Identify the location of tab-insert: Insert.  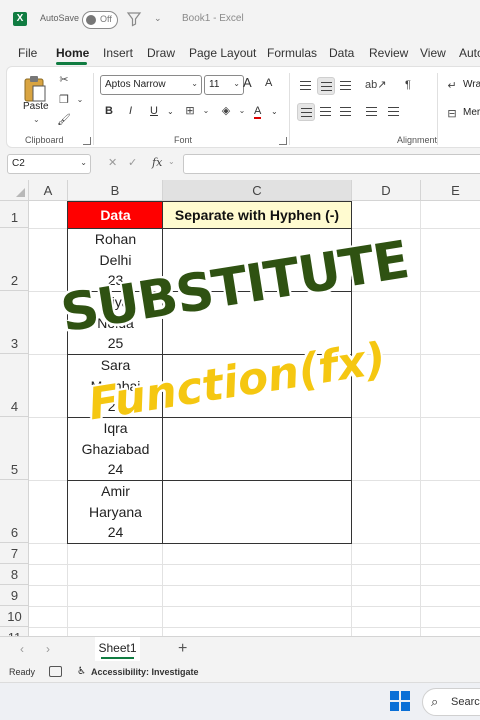
(118, 53).